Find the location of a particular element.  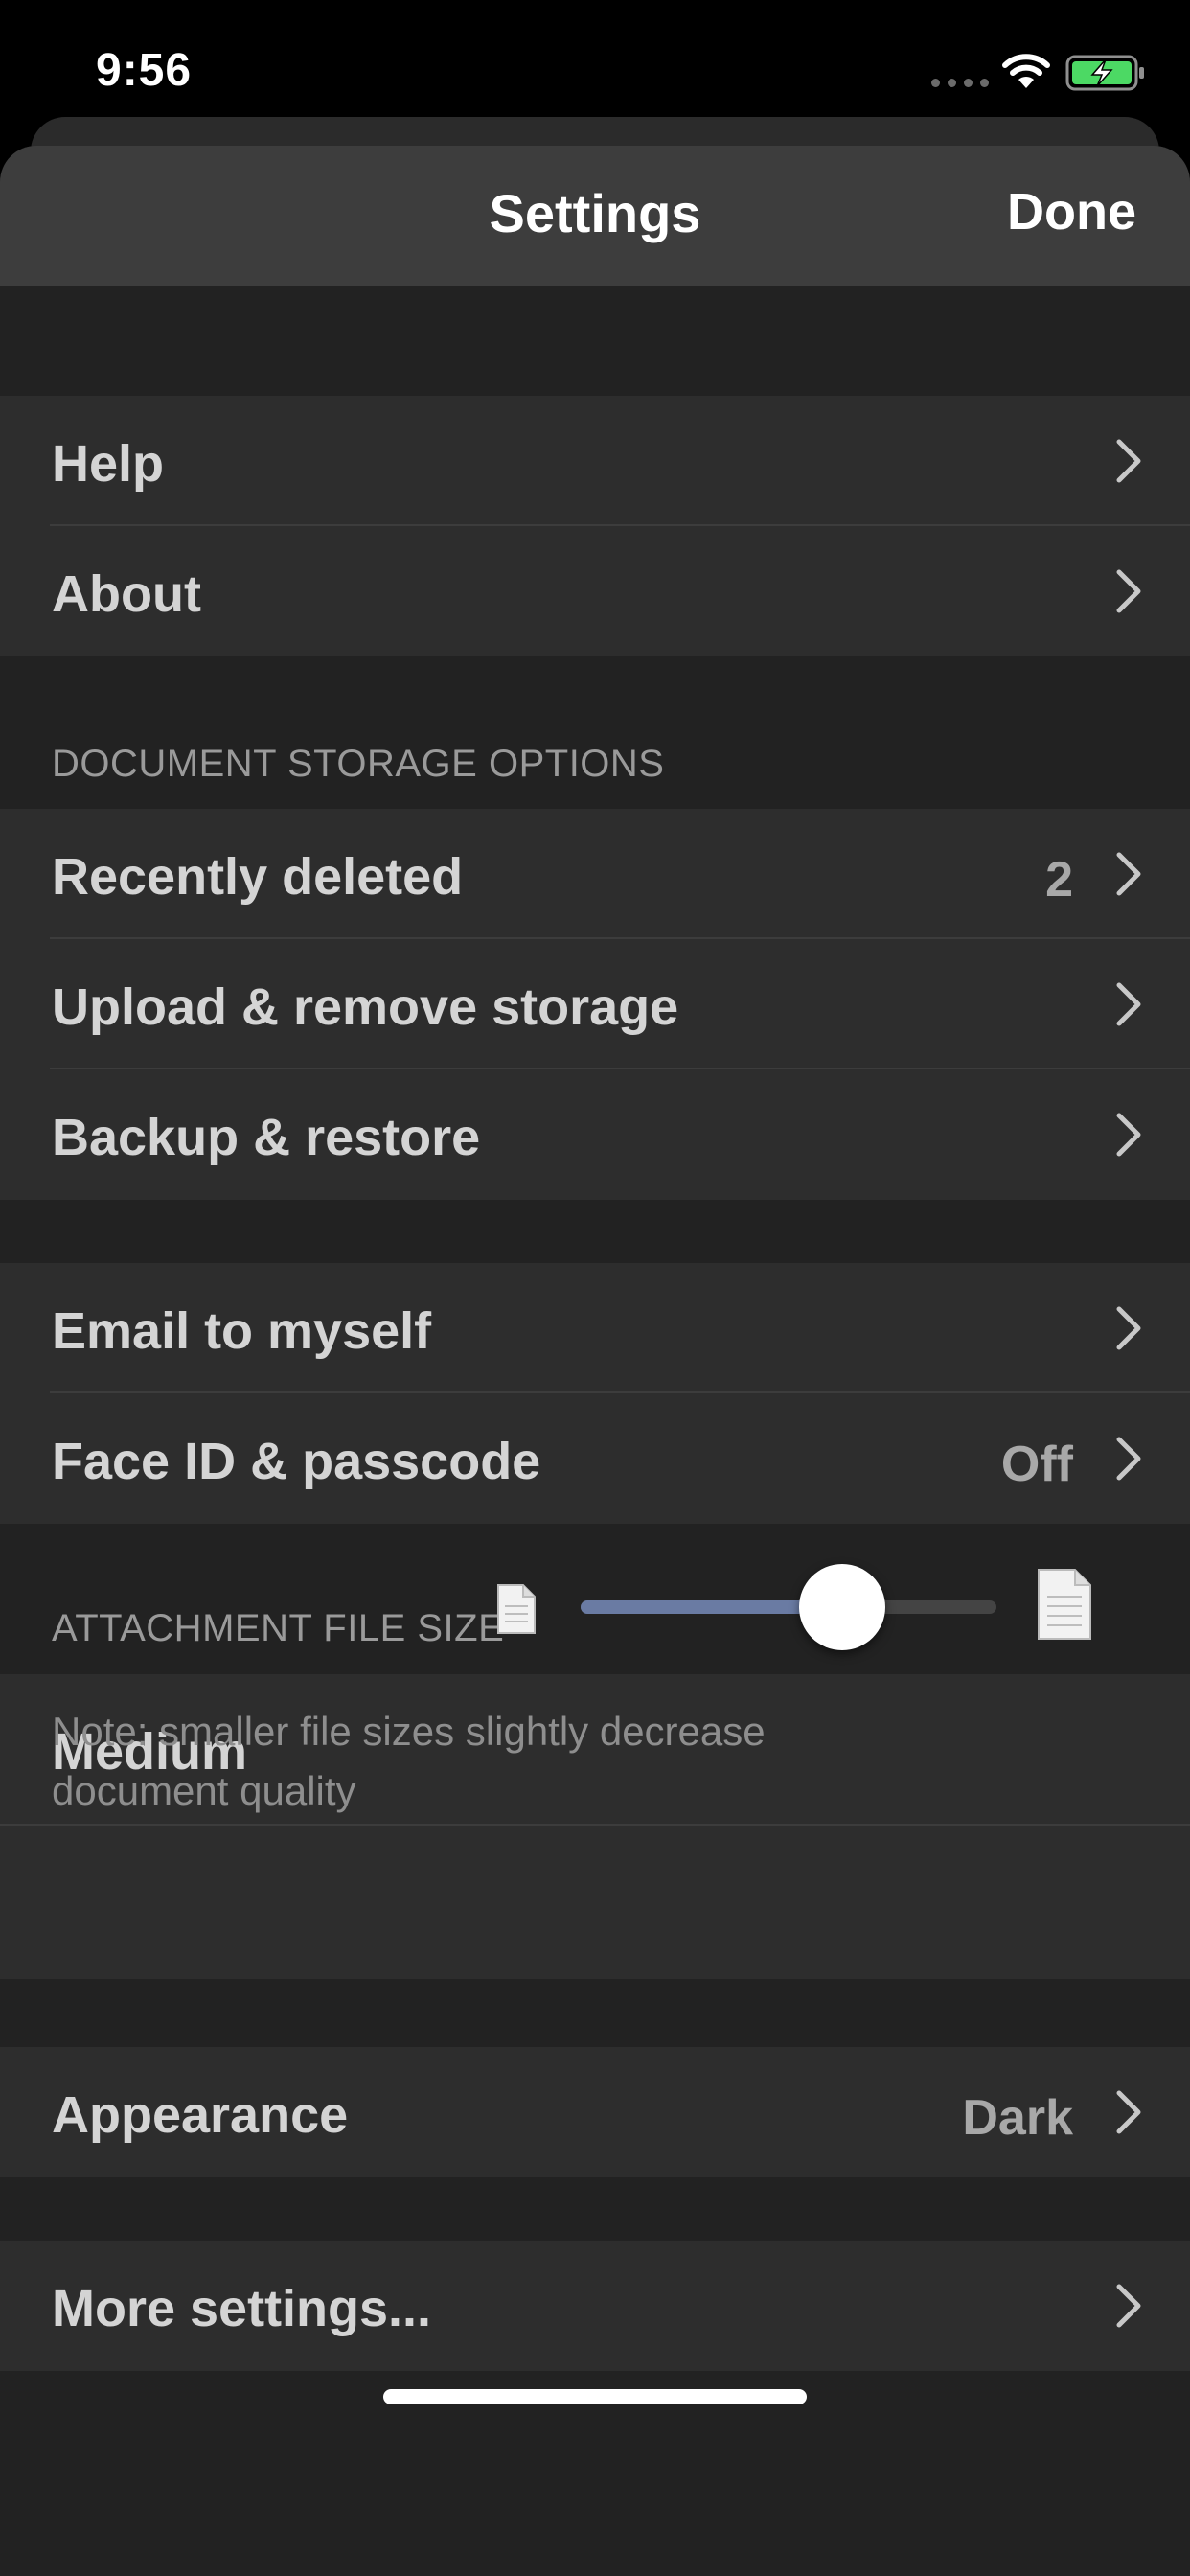

appearance-label: Appearance is located at coordinates (201, 2115).